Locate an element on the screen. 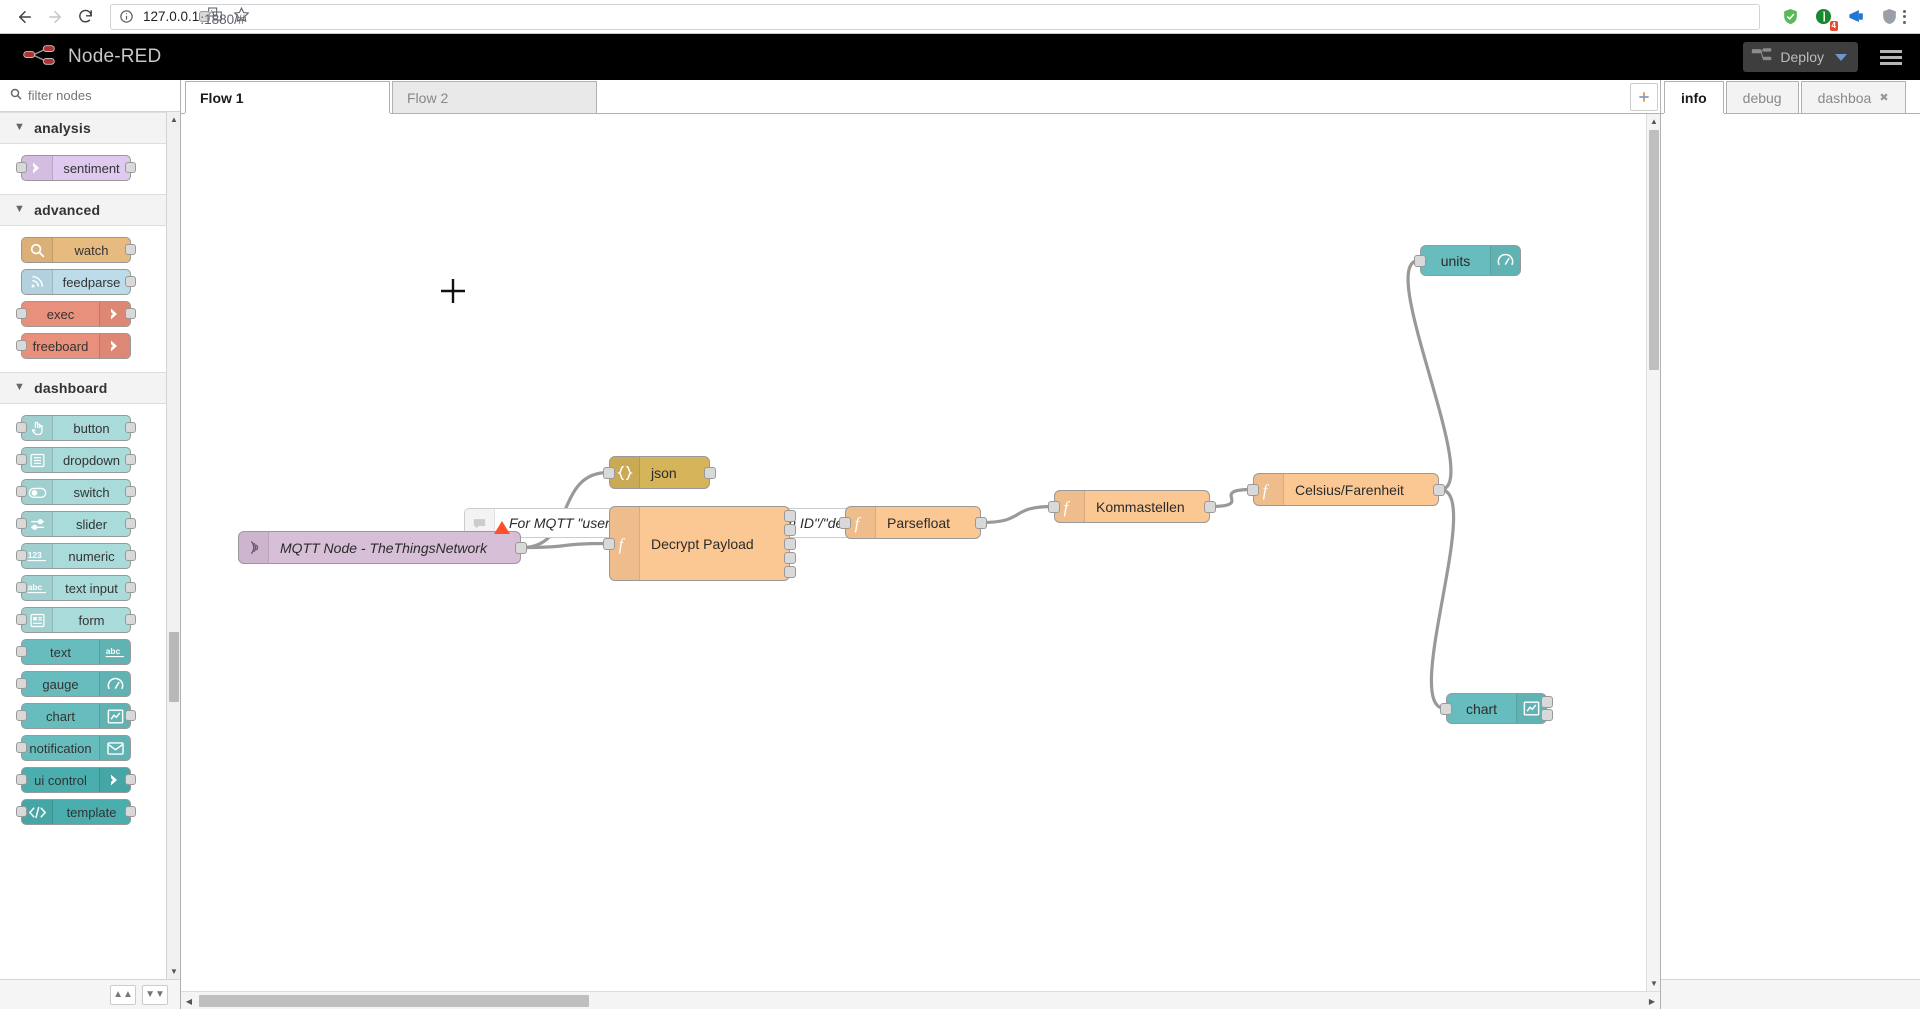  palette-node-gauge: gauge is located at coordinates (90, 684).